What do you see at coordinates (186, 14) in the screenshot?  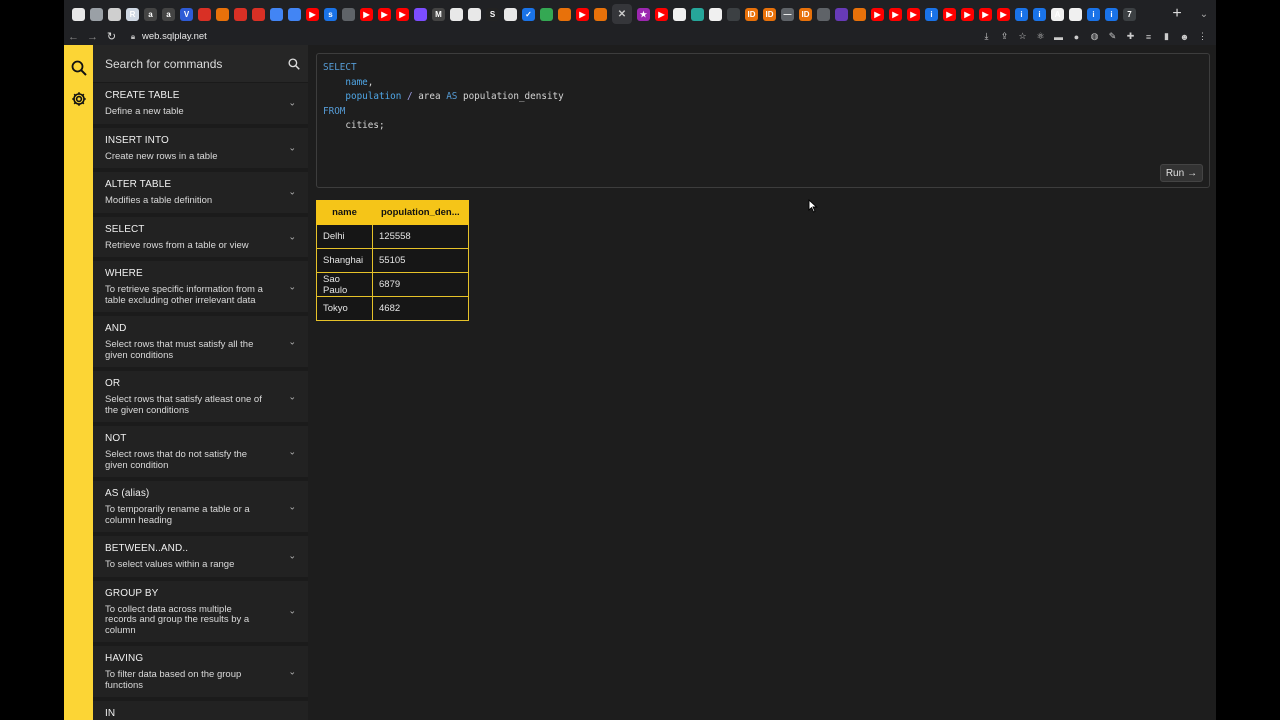 I see `tab-v-logo-icon: V` at bounding box center [186, 14].